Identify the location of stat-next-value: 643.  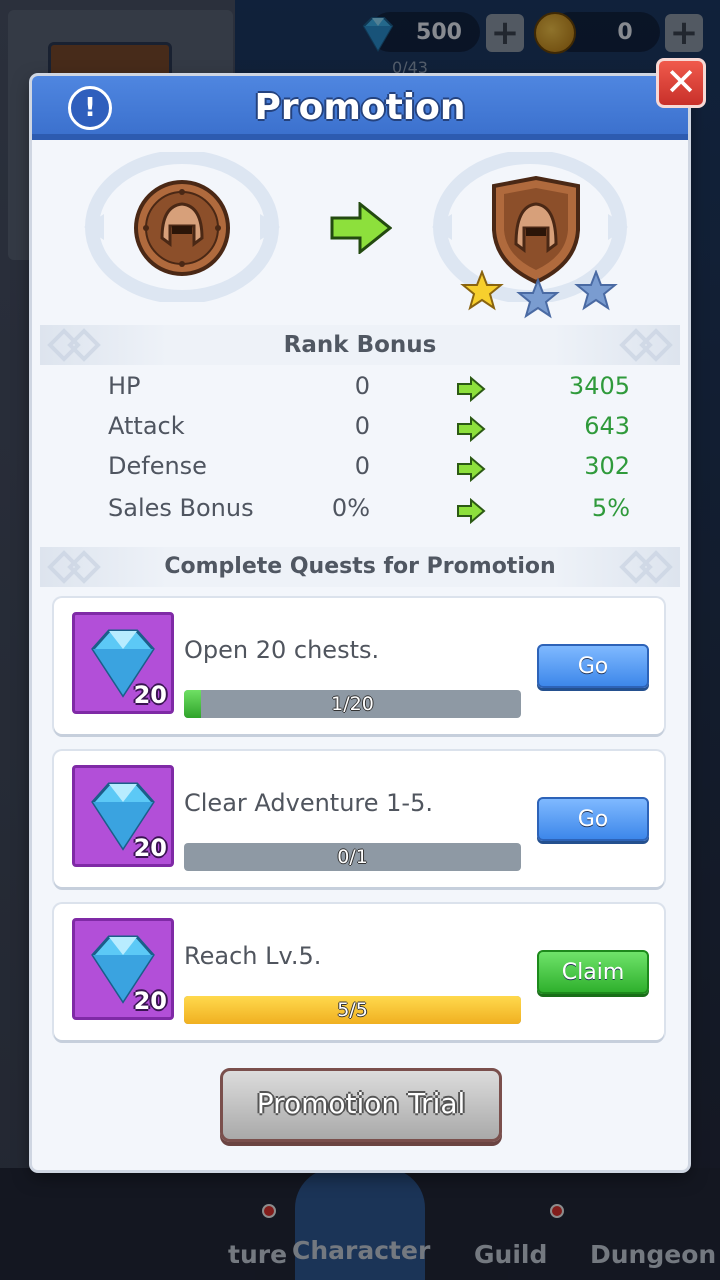
(607, 426).